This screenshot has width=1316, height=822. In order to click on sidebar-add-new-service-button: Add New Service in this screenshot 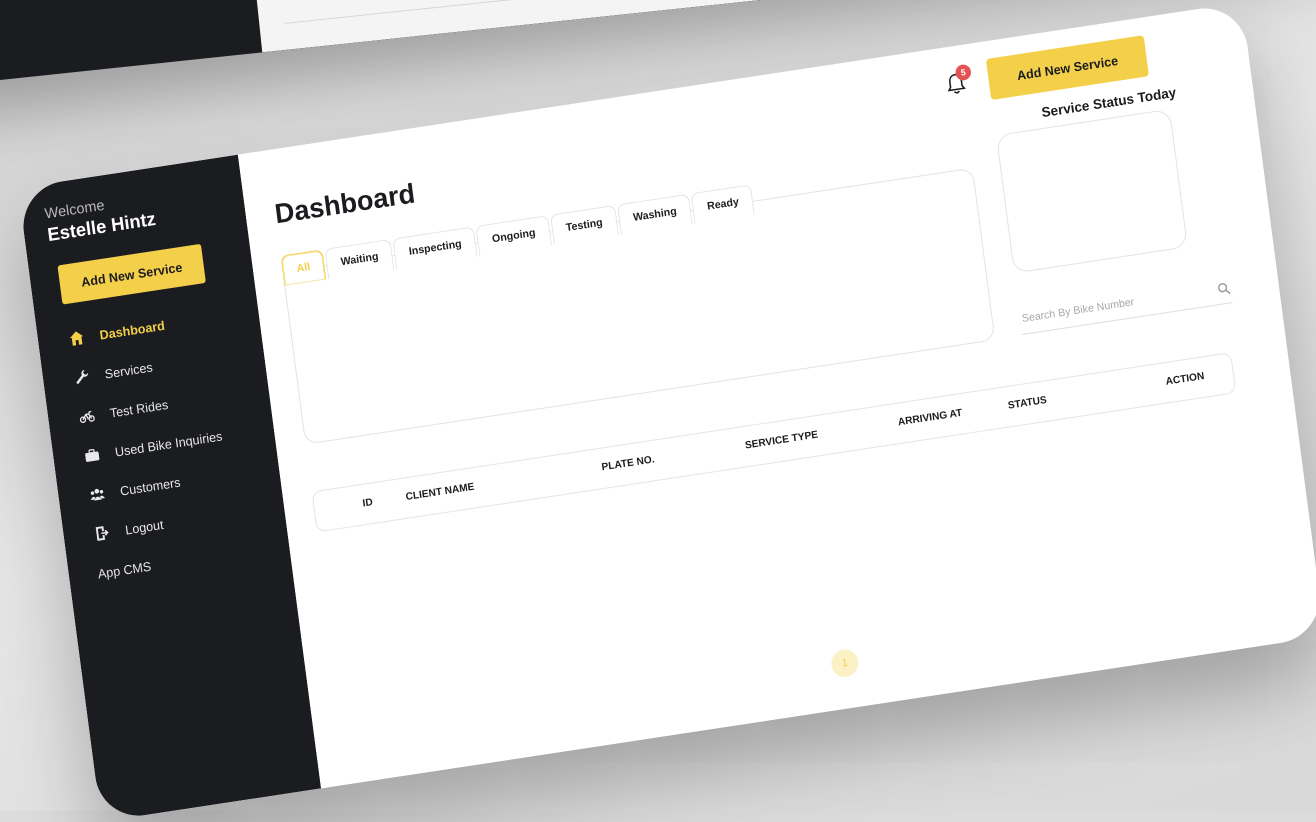, I will do `click(131, 274)`.